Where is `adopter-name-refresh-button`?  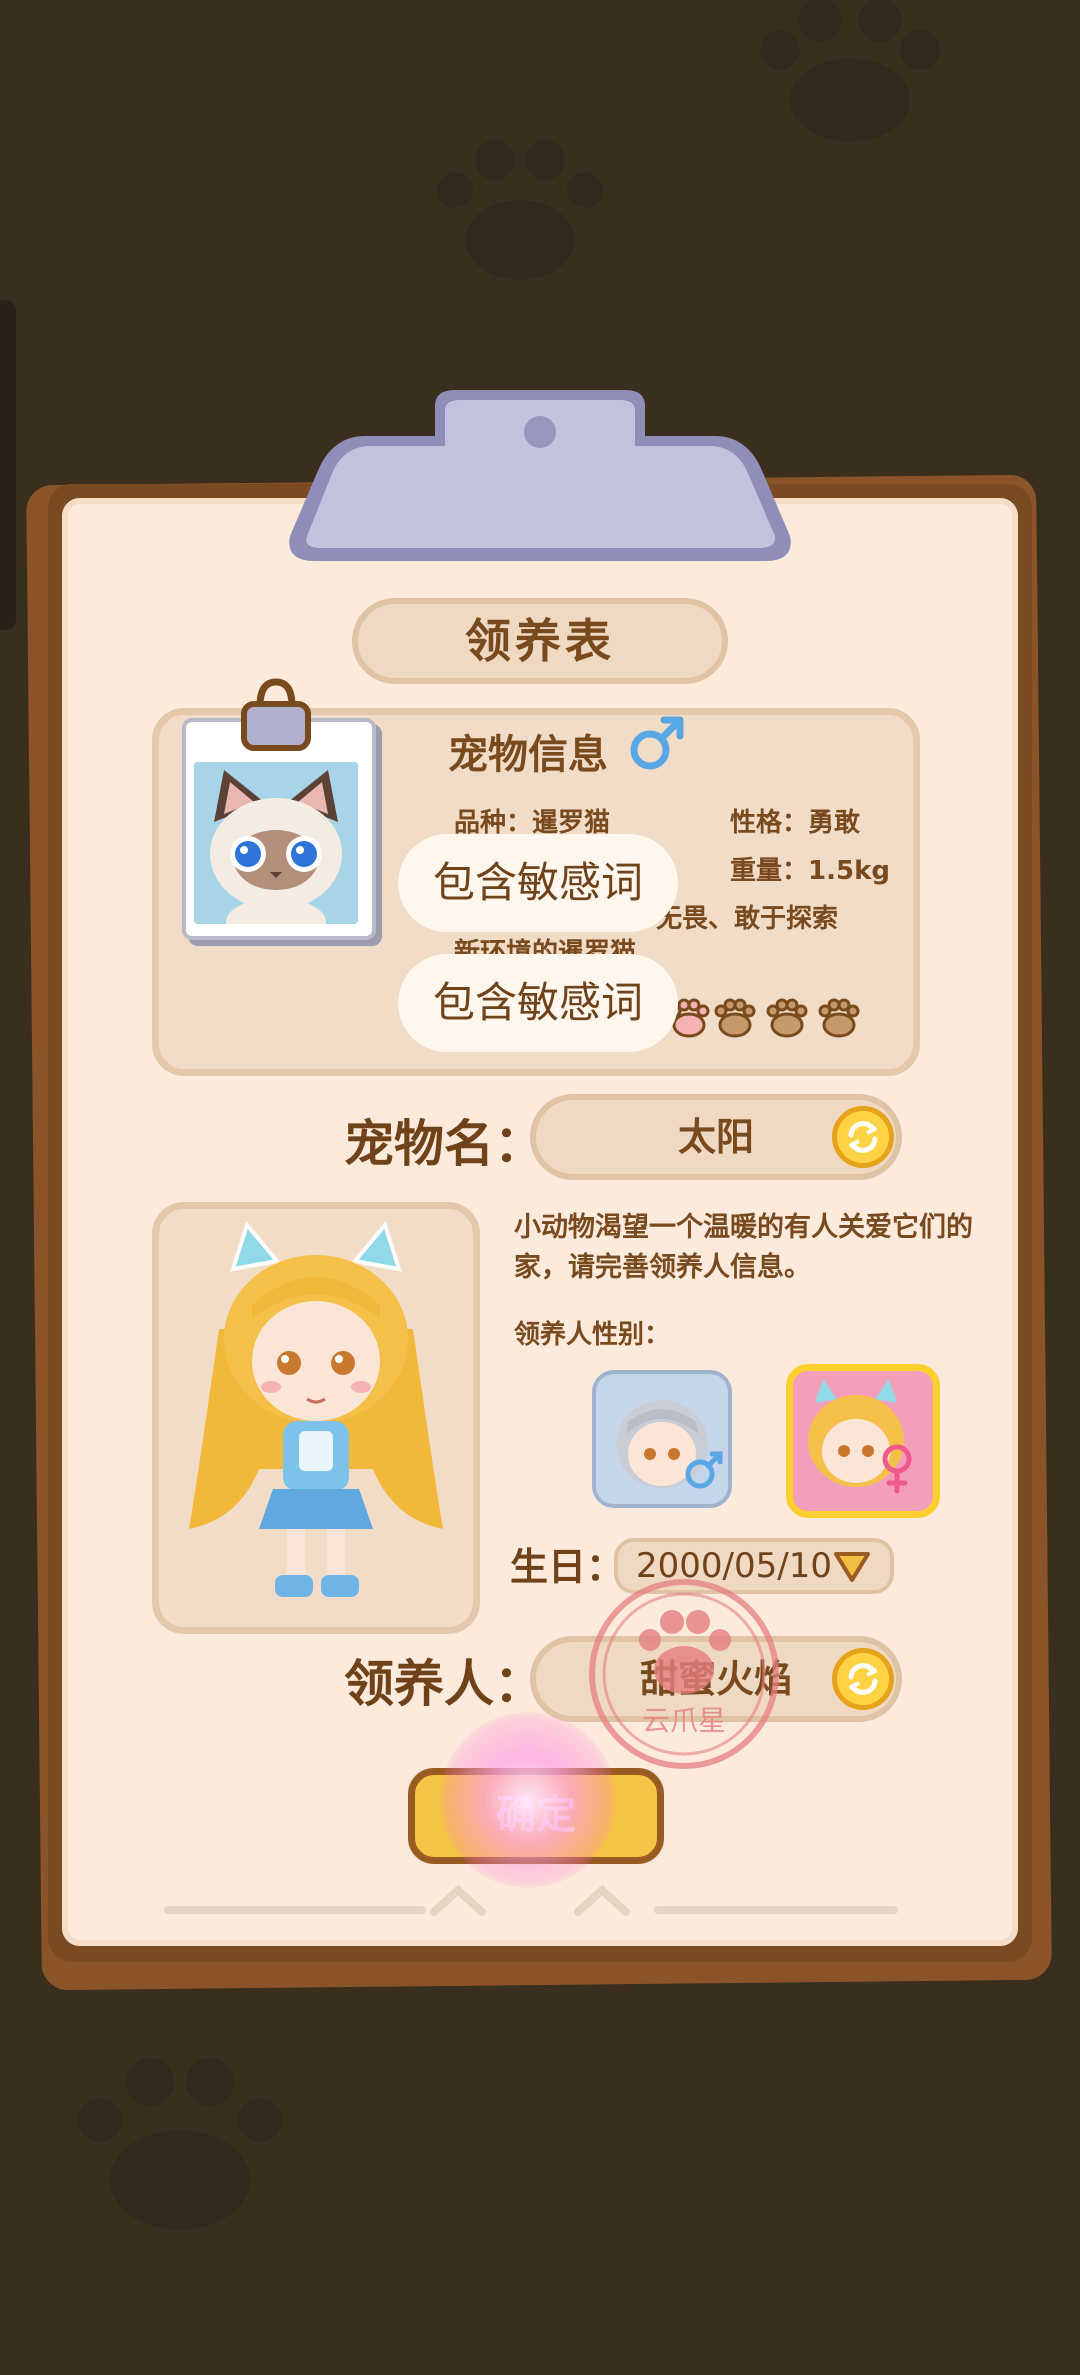
adopter-name-refresh-button is located at coordinates (863, 1679).